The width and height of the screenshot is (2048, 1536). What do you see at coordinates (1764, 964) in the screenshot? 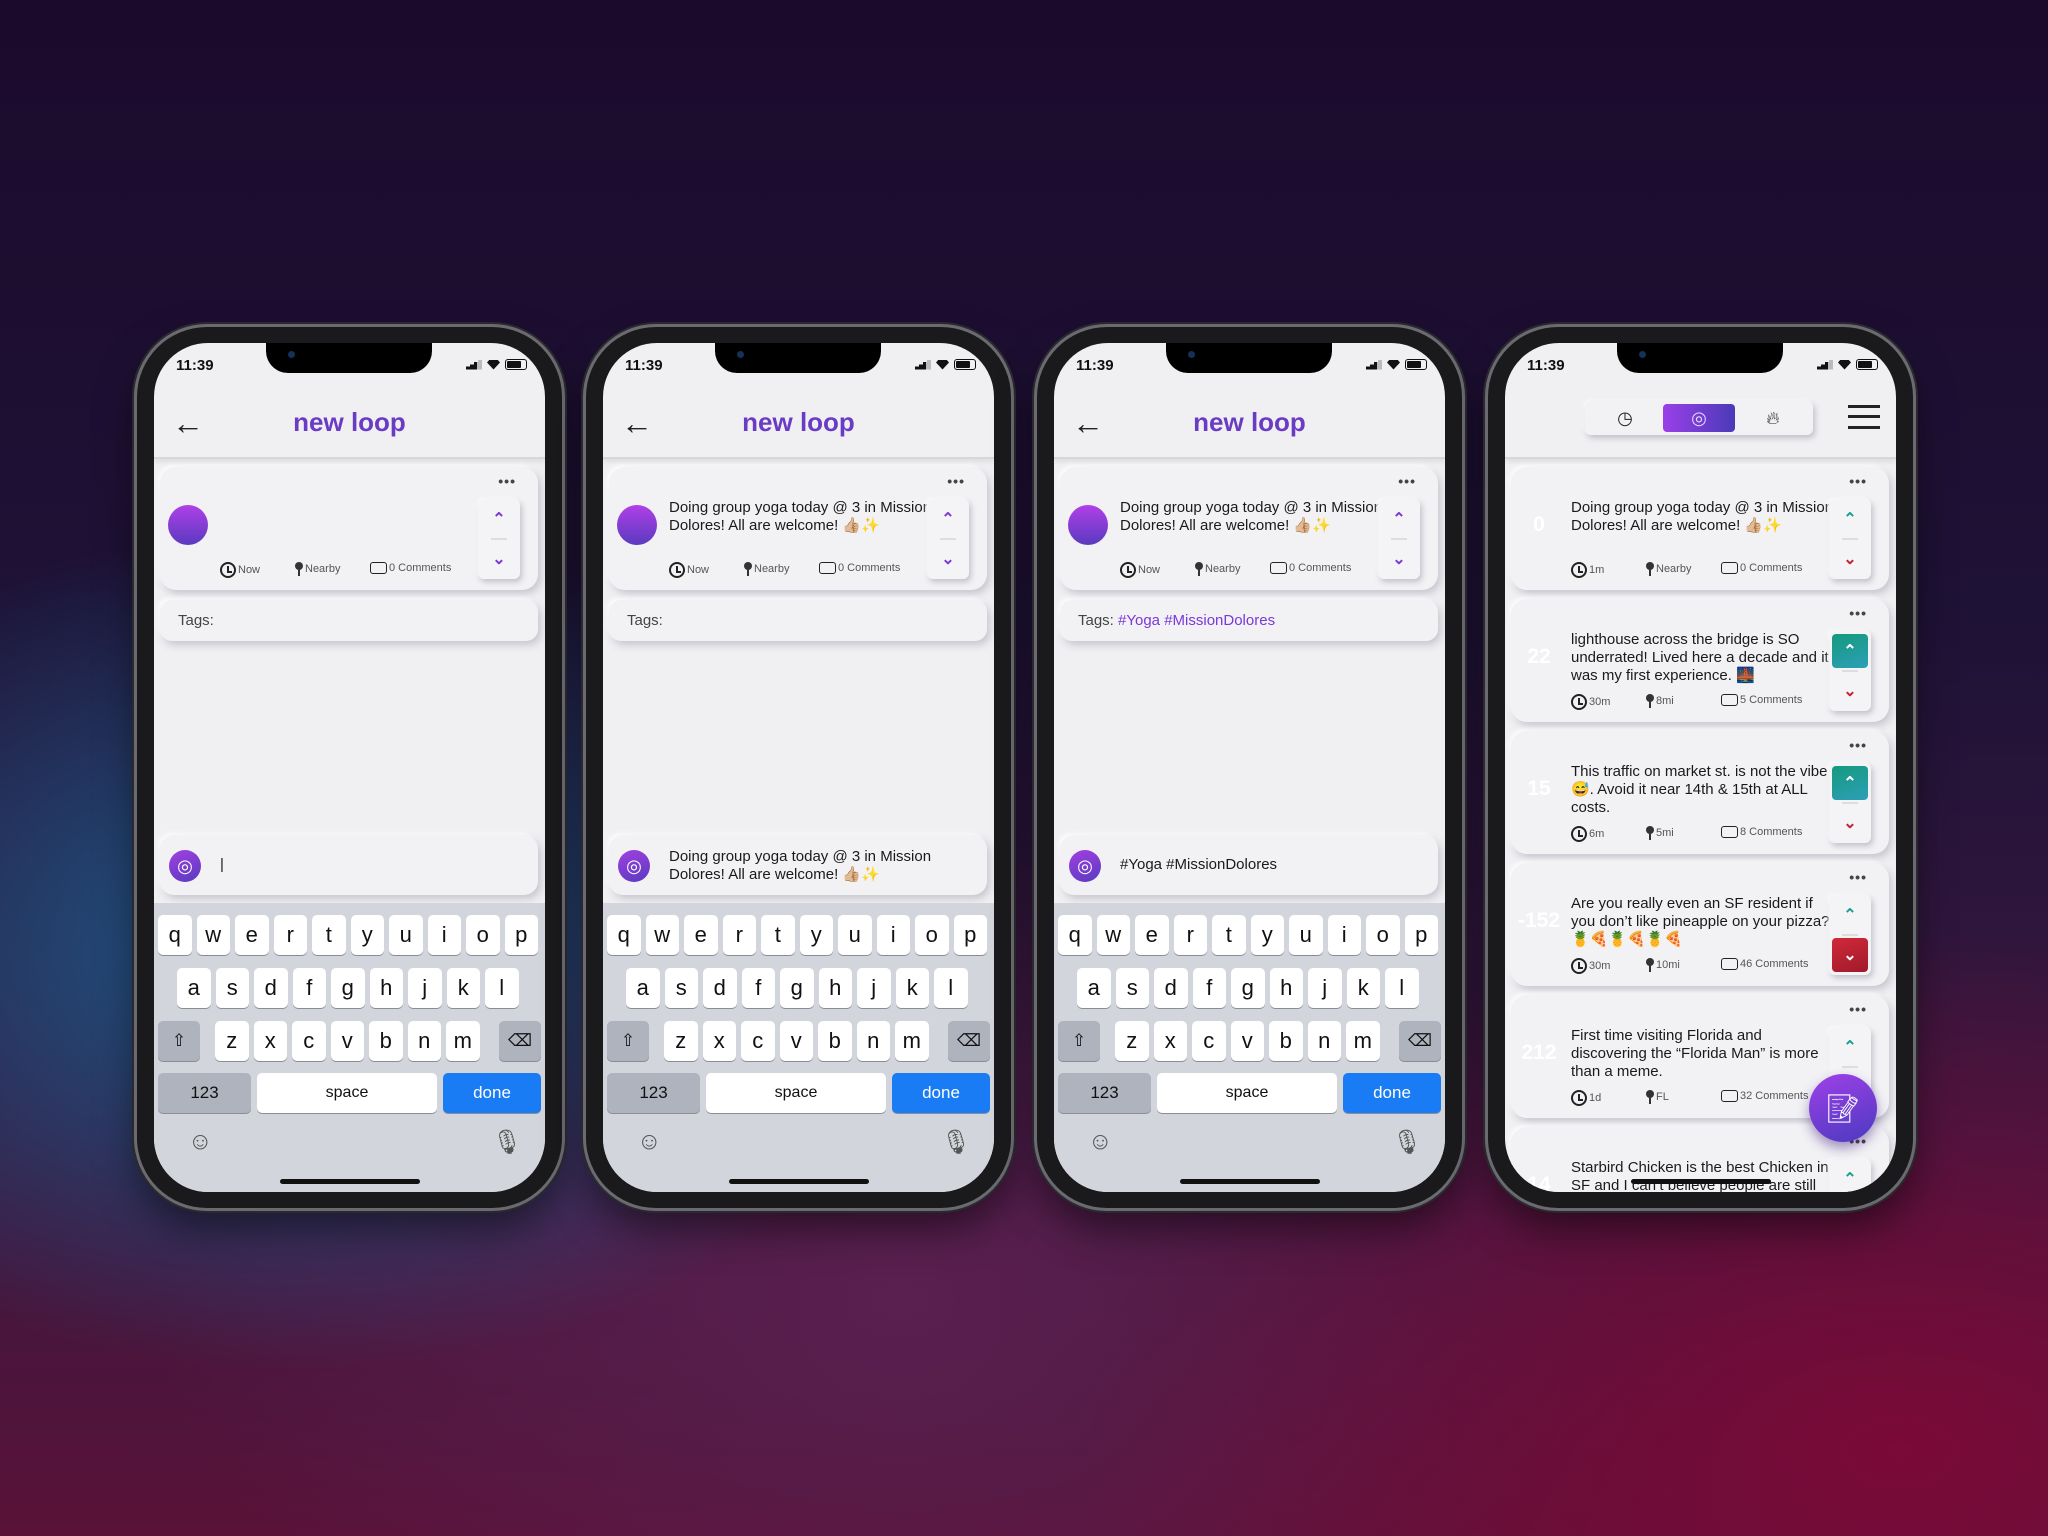
I see `post-comments: 46 Comments` at bounding box center [1764, 964].